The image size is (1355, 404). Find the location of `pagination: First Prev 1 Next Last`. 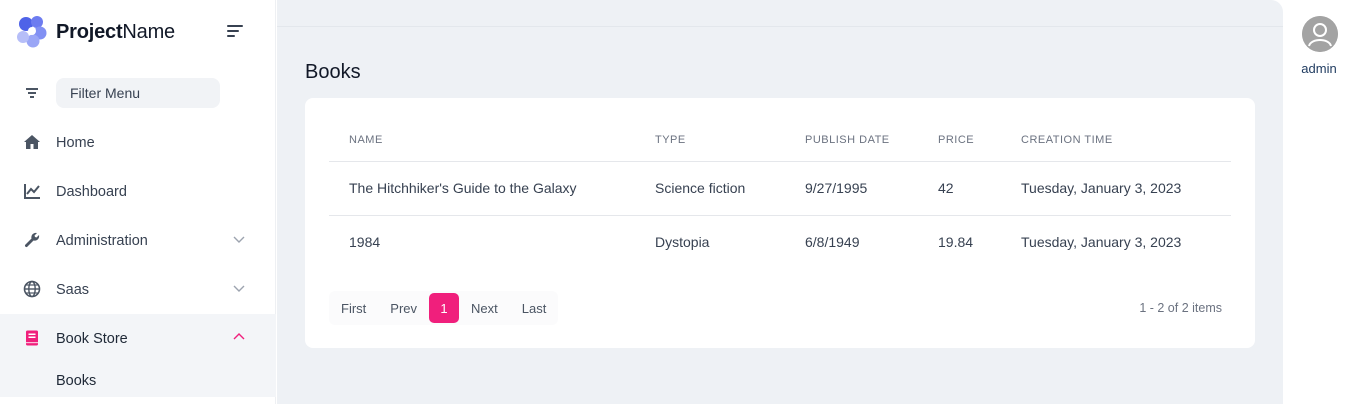

pagination: First Prev 1 Next Last is located at coordinates (444, 308).